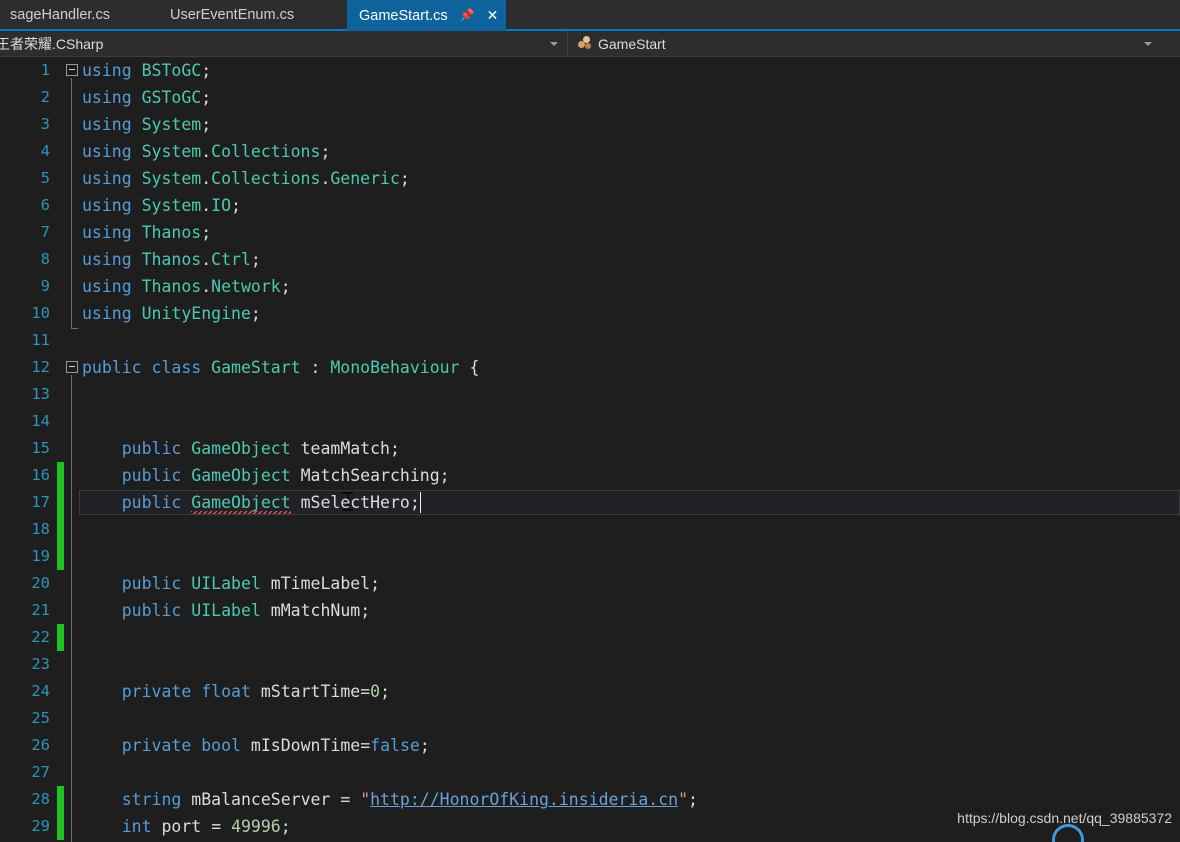 This screenshot has height=842, width=1180. I want to click on code-text: public UILabel mMatchNum;, so click(246, 610).